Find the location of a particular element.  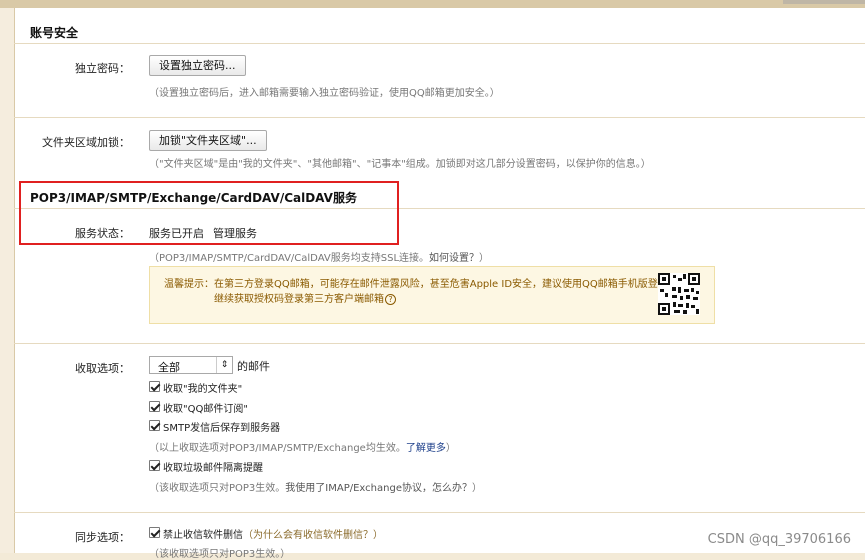

why-delete-link: 为什么会有收信软件删信？ is located at coordinates (313, 535).